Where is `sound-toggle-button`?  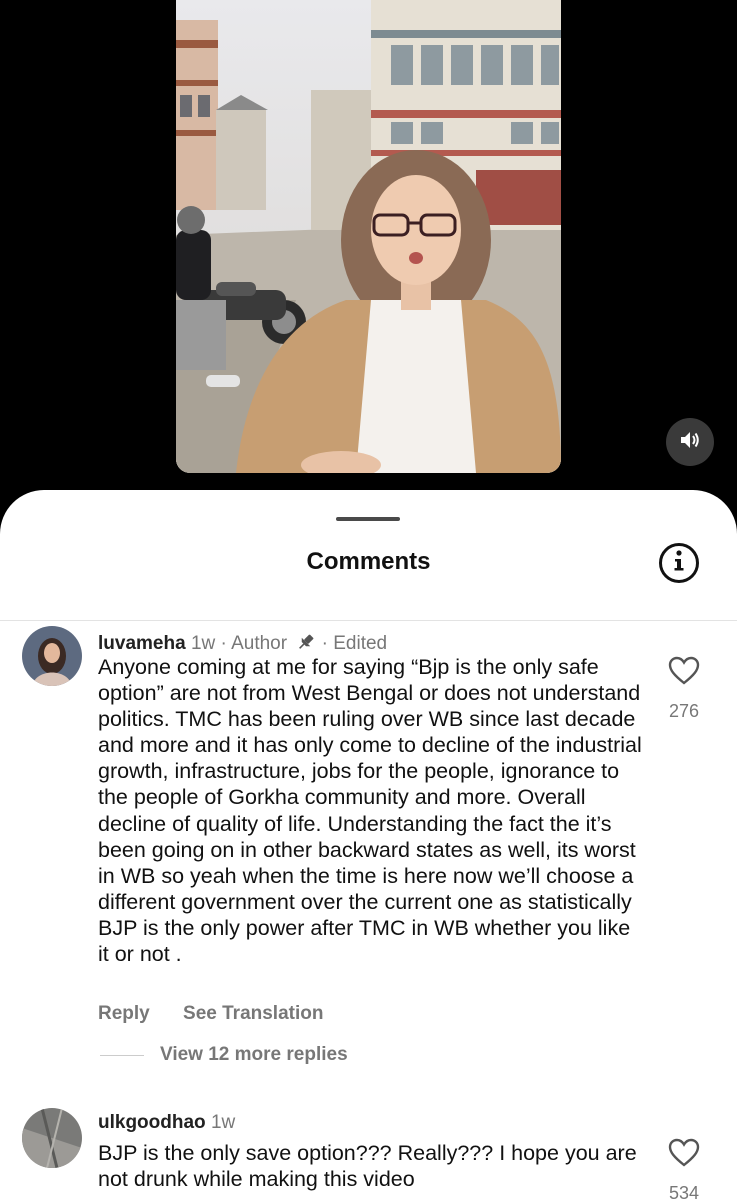 sound-toggle-button is located at coordinates (690, 442).